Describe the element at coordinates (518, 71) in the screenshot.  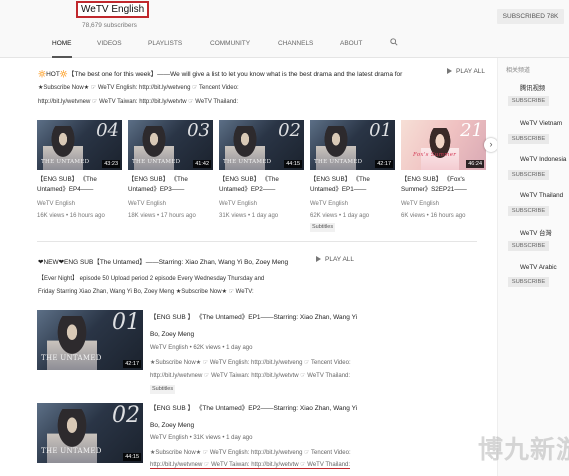
I see `sidebar-heading: 相关频道` at that location.